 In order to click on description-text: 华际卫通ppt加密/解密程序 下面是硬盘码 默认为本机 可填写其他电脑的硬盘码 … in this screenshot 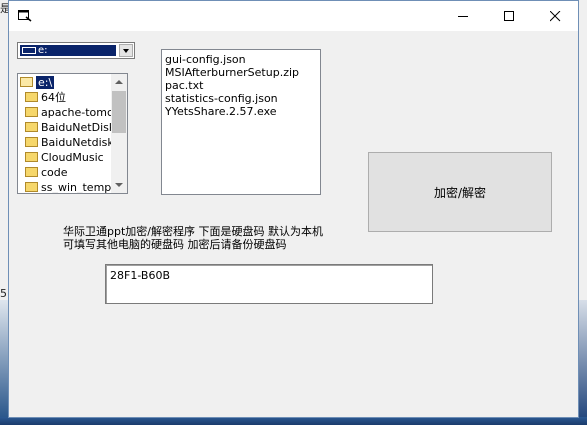, I will do `click(213, 238)`.